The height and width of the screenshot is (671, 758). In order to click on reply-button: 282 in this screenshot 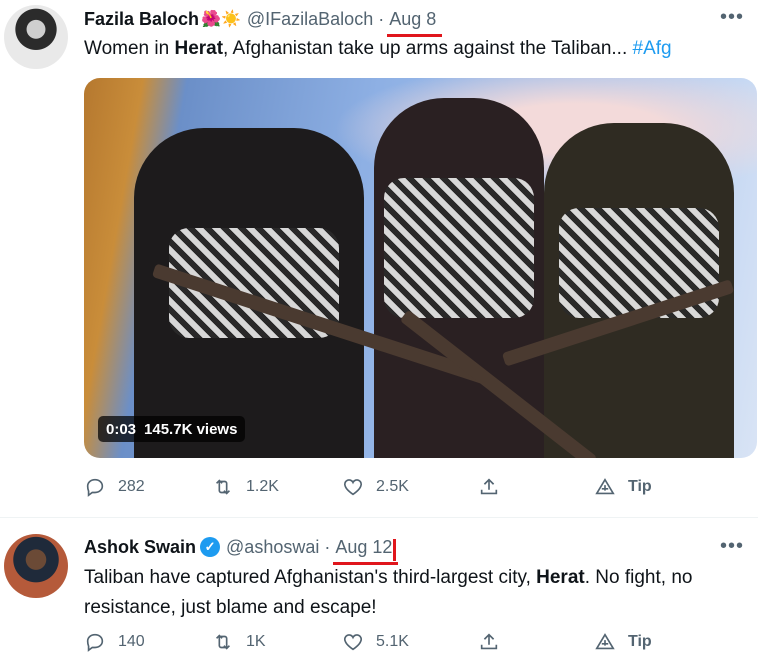, I will do `click(114, 487)`.